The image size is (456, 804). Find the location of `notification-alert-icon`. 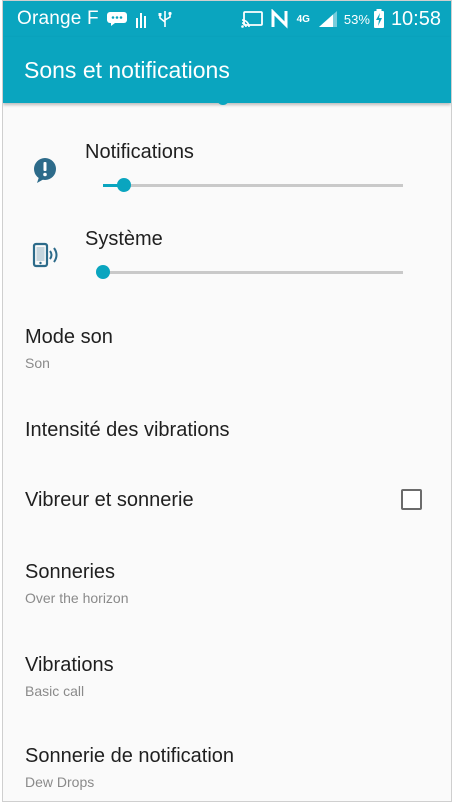

notification-alert-icon is located at coordinates (46, 171).